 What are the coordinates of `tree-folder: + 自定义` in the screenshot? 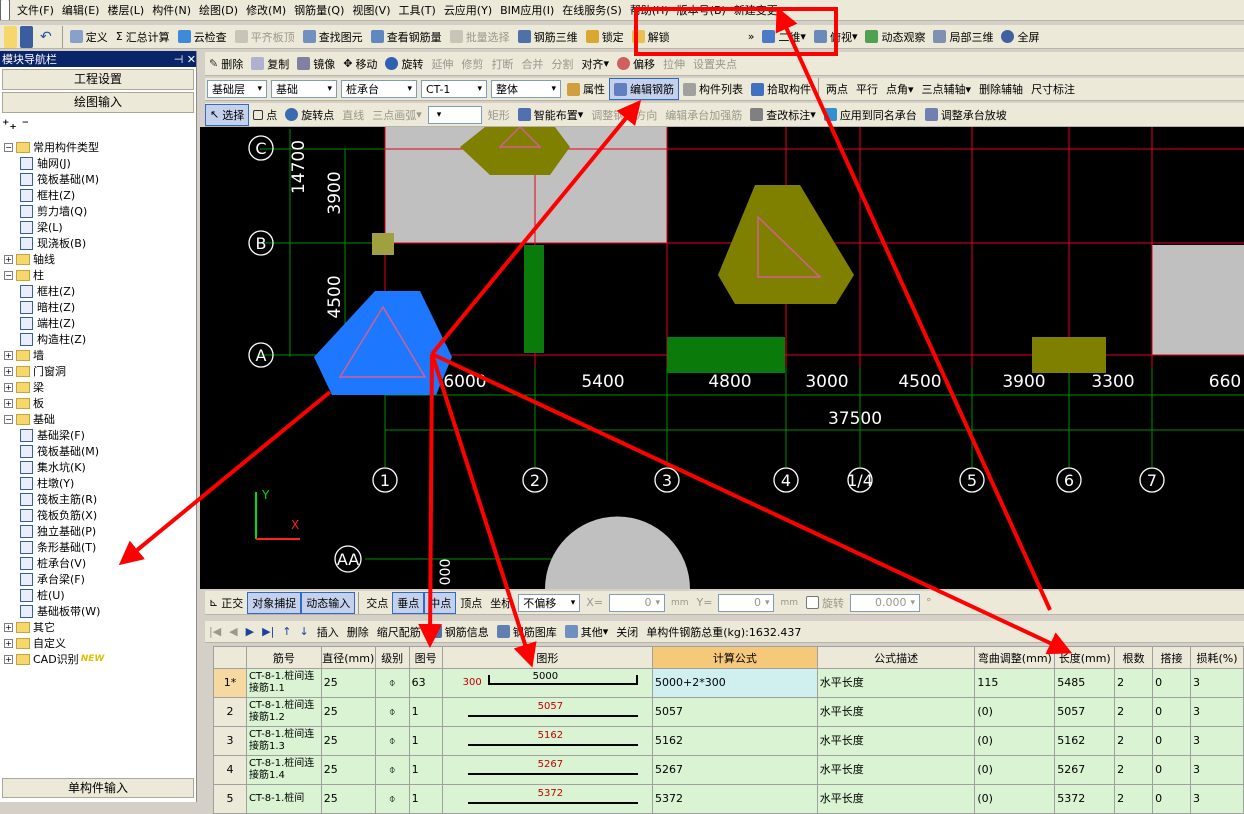 It's located at (98, 643).